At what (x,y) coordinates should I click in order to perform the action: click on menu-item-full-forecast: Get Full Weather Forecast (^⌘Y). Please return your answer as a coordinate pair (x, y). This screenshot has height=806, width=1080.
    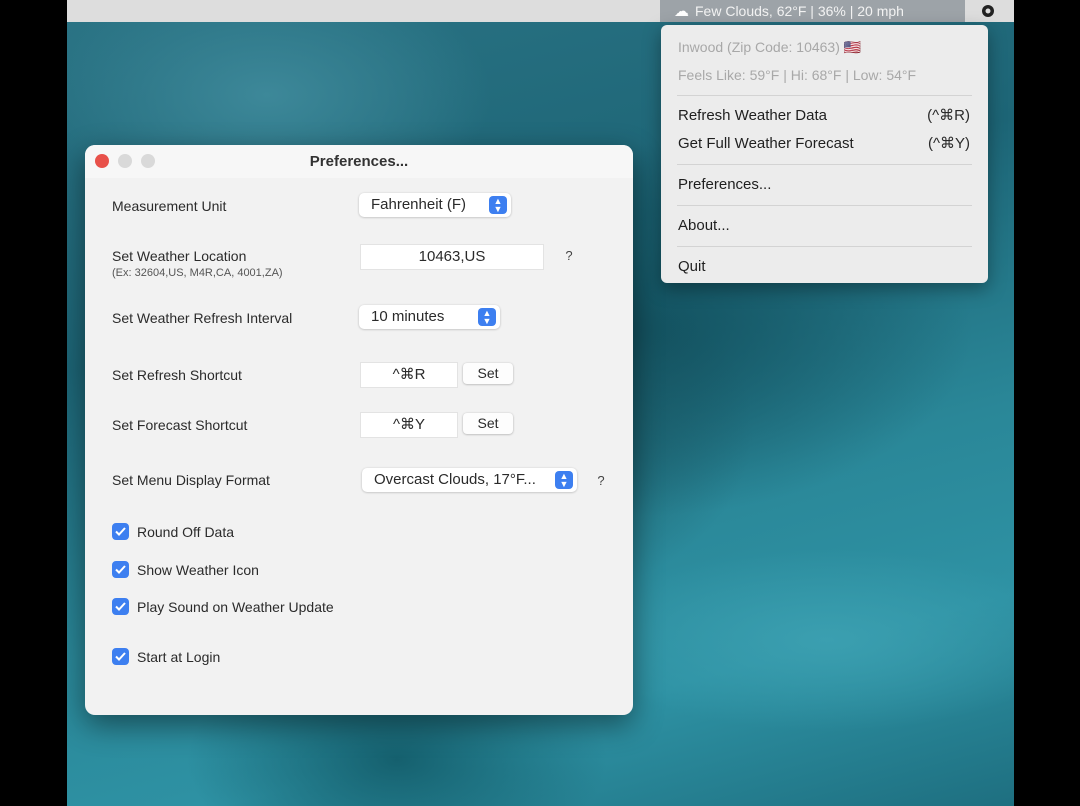
    Looking at the image, I should click on (824, 144).